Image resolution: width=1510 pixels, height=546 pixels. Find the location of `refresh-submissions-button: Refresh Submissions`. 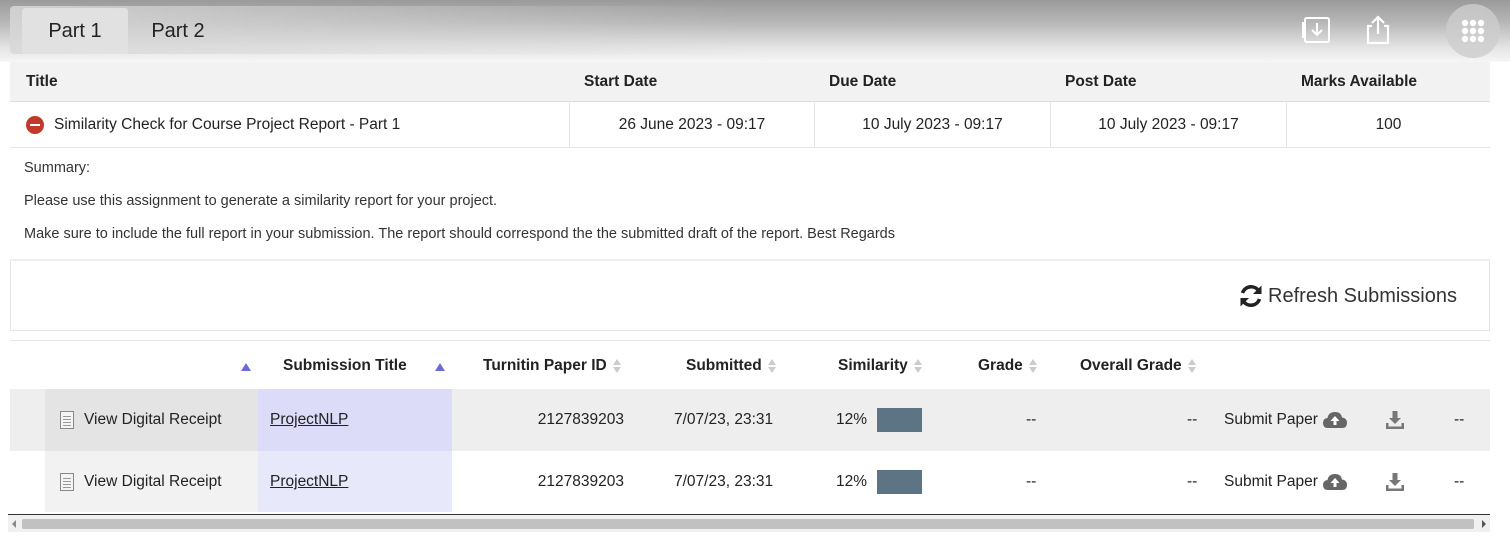

refresh-submissions-button: Refresh Submissions is located at coordinates (1347, 296).